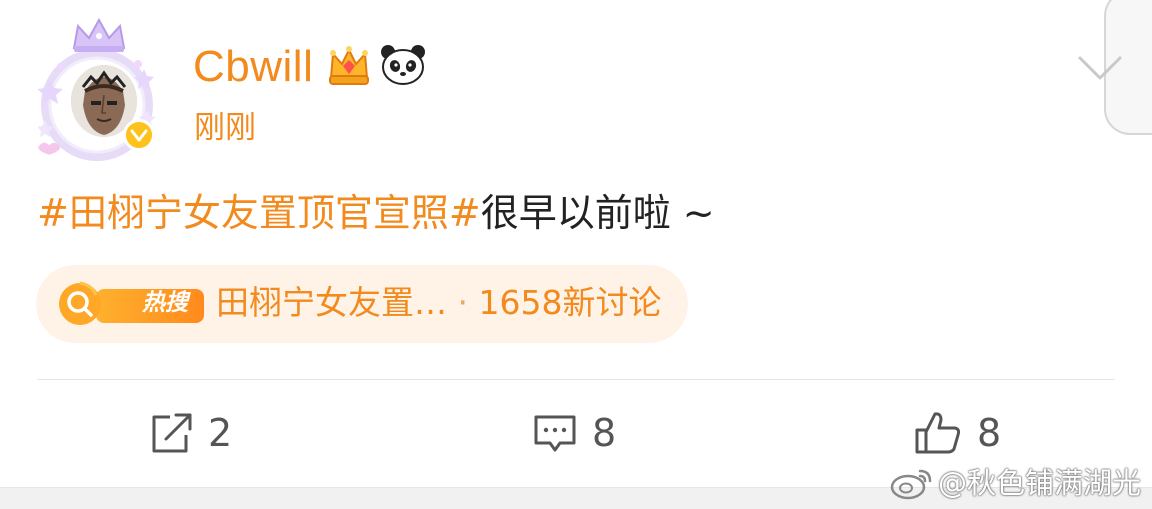  I want to click on comment-count: 8, so click(604, 433).